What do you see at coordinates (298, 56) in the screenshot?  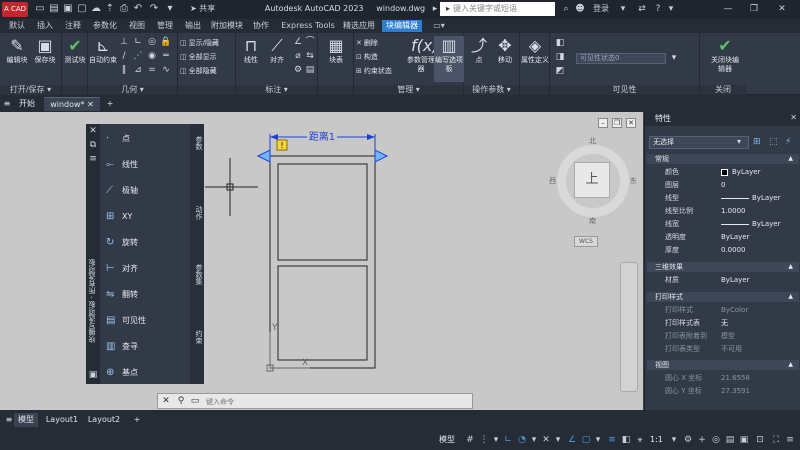 I see `diameter-icon: ⌀` at bounding box center [298, 56].